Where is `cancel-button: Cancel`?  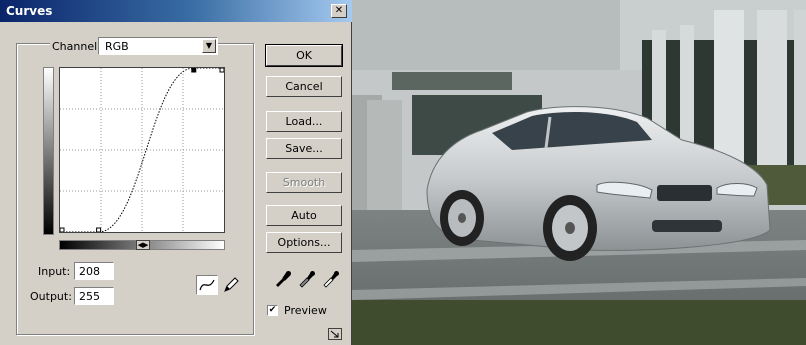 cancel-button: Cancel is located at coordinates (304, 86).